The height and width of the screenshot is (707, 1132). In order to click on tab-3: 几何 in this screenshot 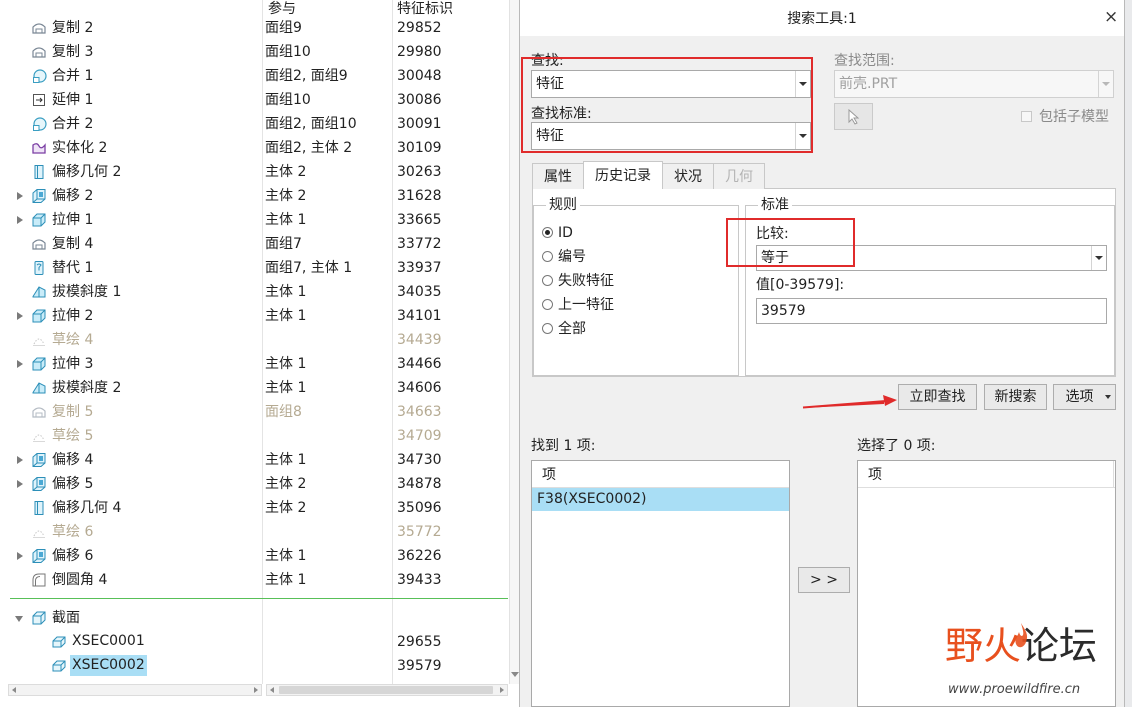, I will do `click(739, 176)`.